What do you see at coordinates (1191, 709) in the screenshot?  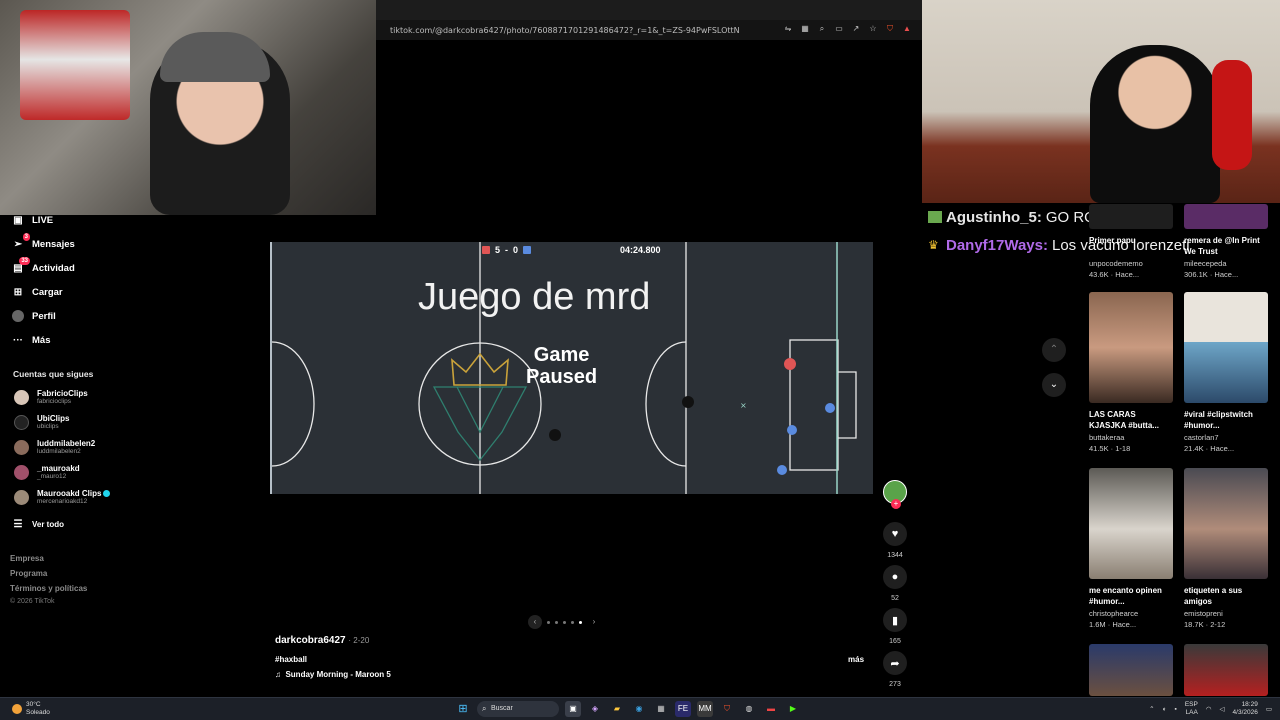 I see `language-indicator: ESP LAA` at bounding box center [1191, 709].